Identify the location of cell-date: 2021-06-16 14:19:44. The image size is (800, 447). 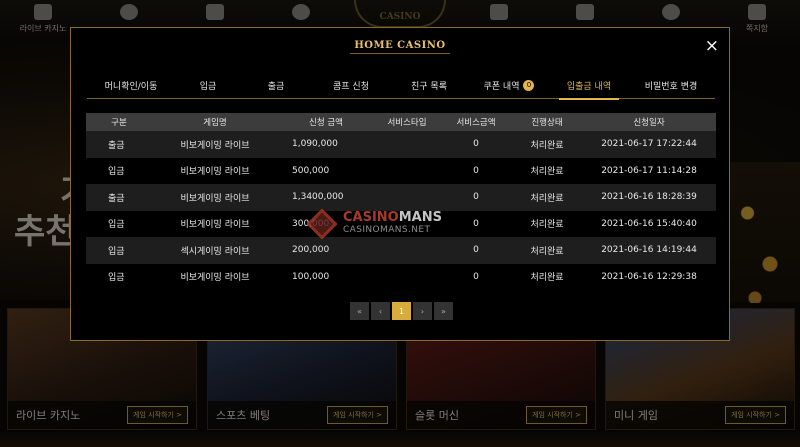
(649, 250).